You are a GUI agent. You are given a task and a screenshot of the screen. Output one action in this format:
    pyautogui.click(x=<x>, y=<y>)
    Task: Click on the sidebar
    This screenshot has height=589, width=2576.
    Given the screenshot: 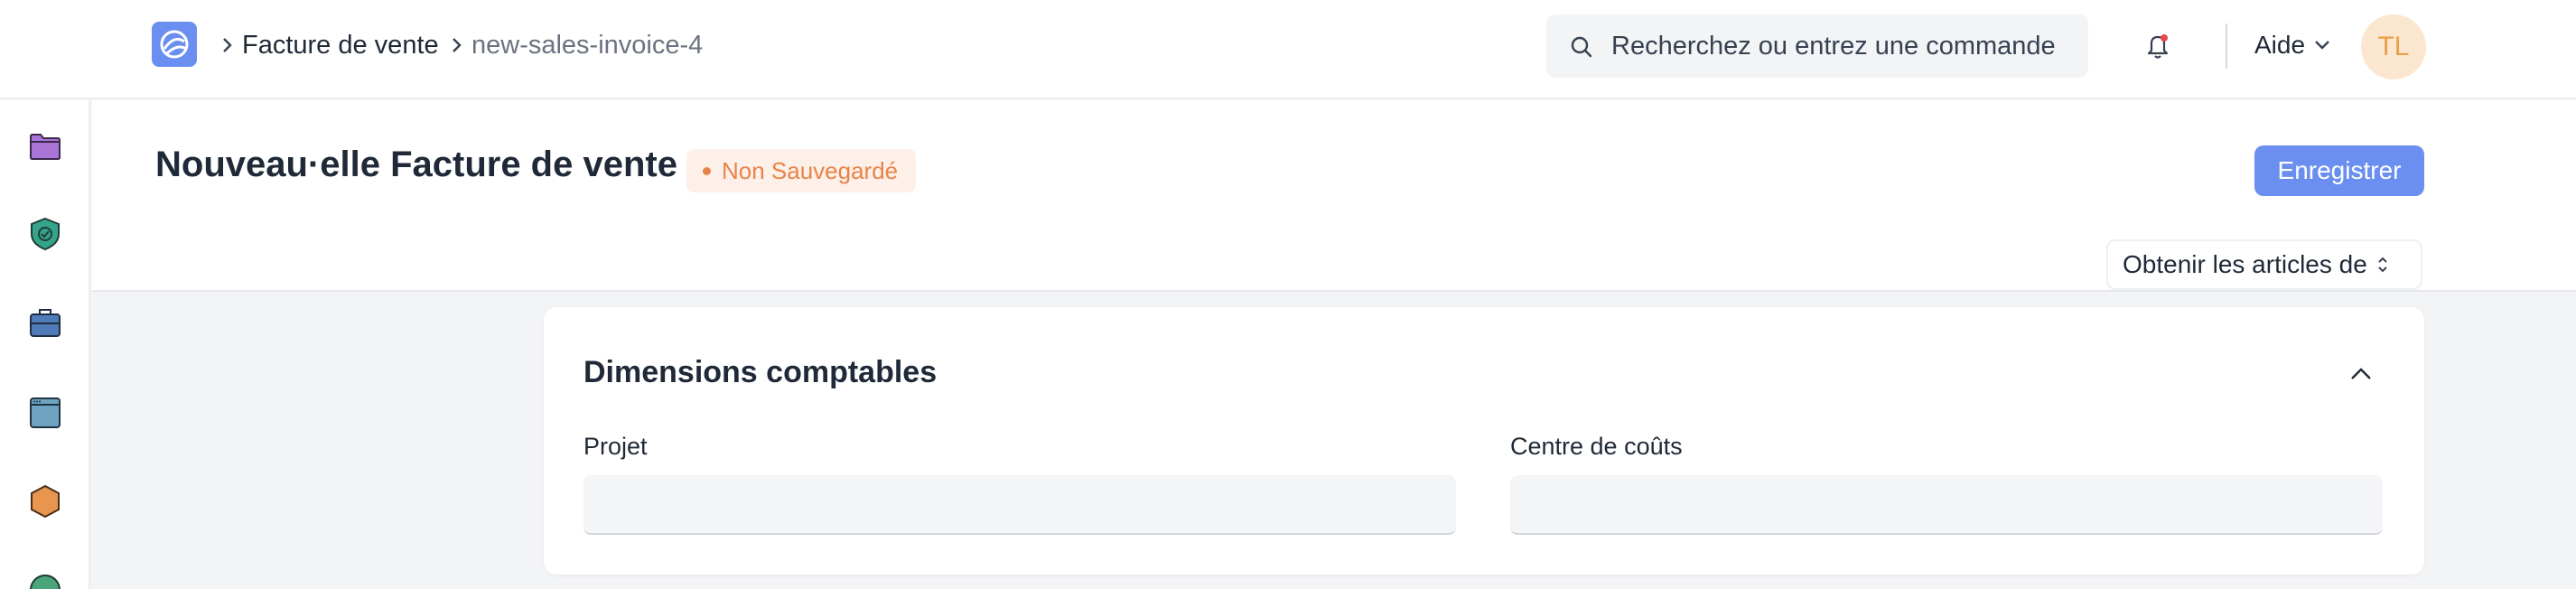 What is the action you would take?
    pyautogui.click(x=45, y=344)
    